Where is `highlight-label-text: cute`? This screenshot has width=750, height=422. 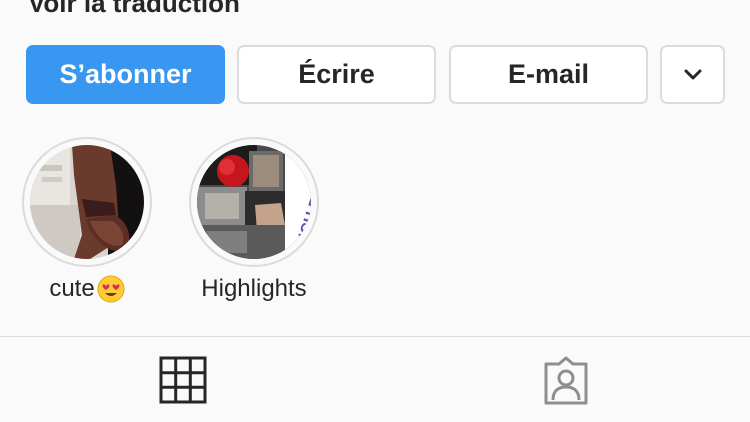 highlight-label-text: cute is located at coordinates (72, 288).